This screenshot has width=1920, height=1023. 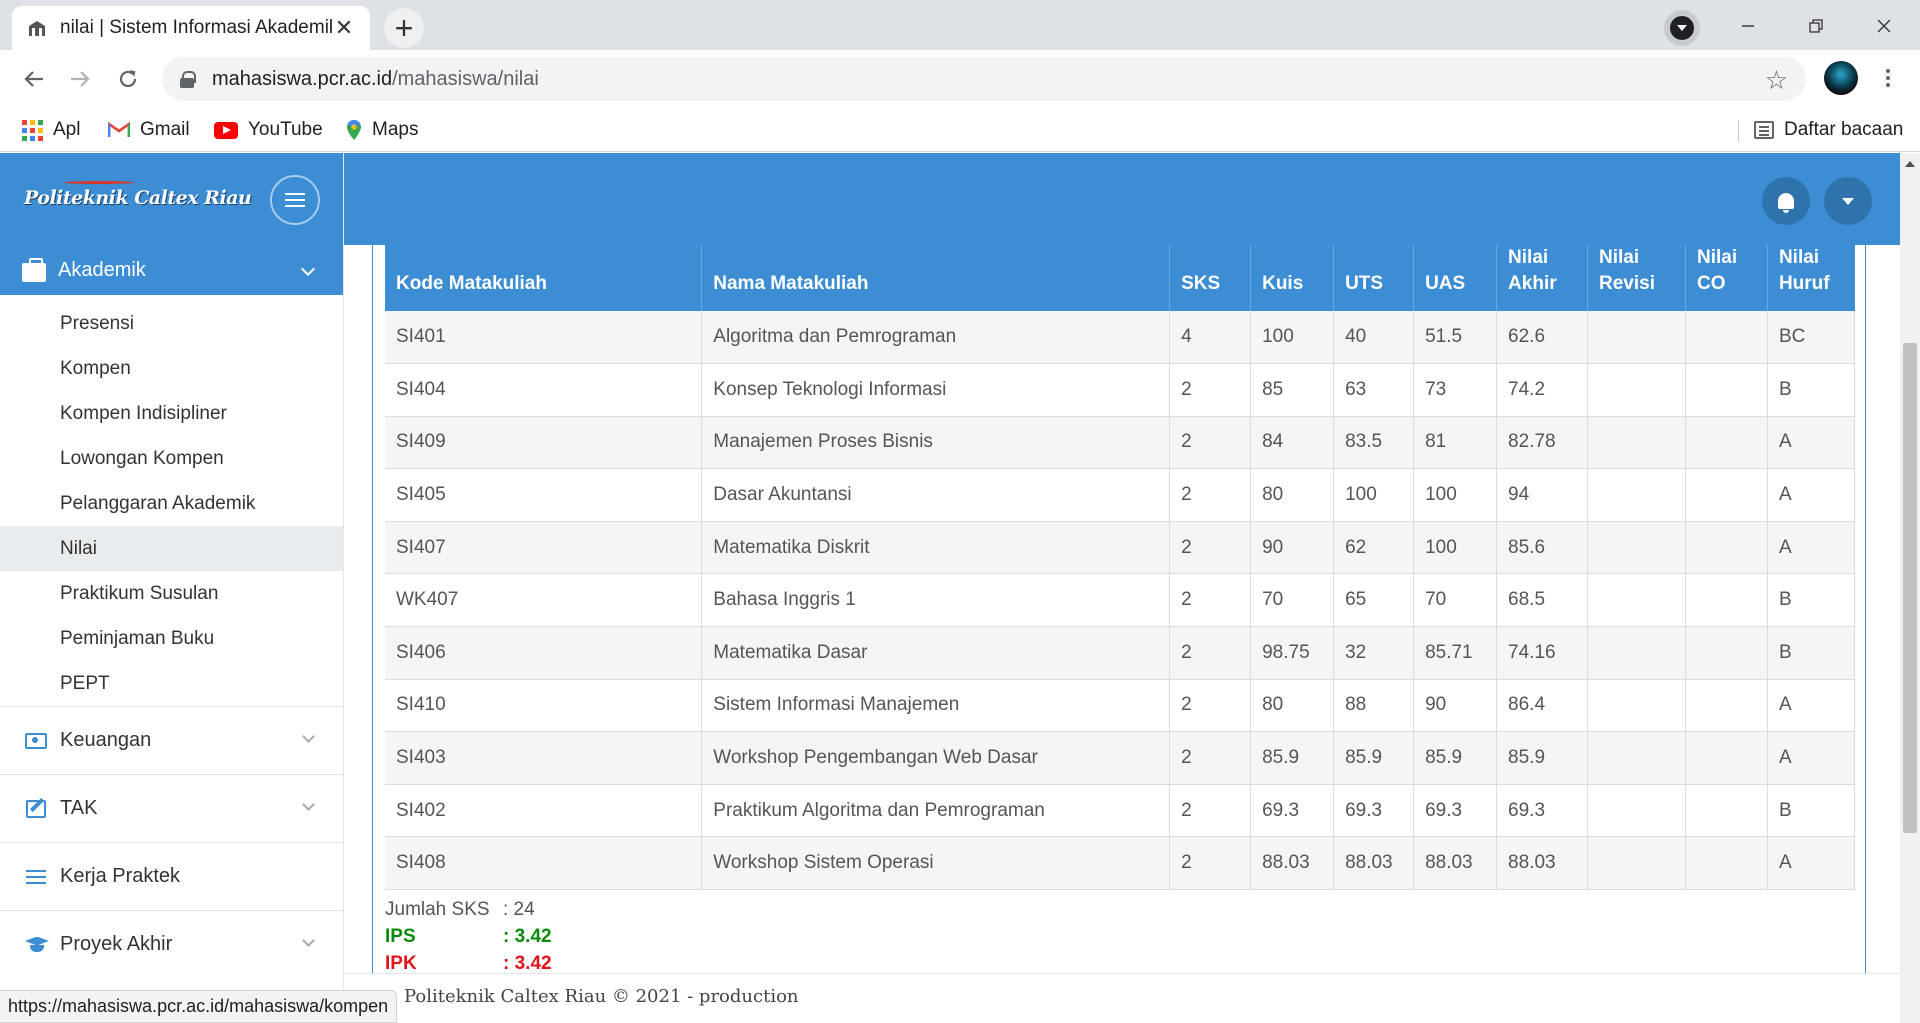 What do you see at coordinates (295, 200) in the screenshot?
I see `sidebar-toggle-button` at bounding box center [295, 200].